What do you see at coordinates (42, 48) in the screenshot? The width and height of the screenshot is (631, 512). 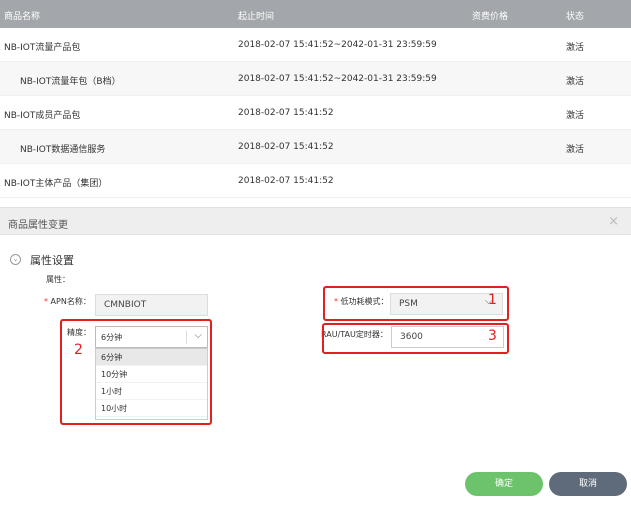 I see `cell-name: NB-IOT流量产品包` at bounding box center [42, 48].